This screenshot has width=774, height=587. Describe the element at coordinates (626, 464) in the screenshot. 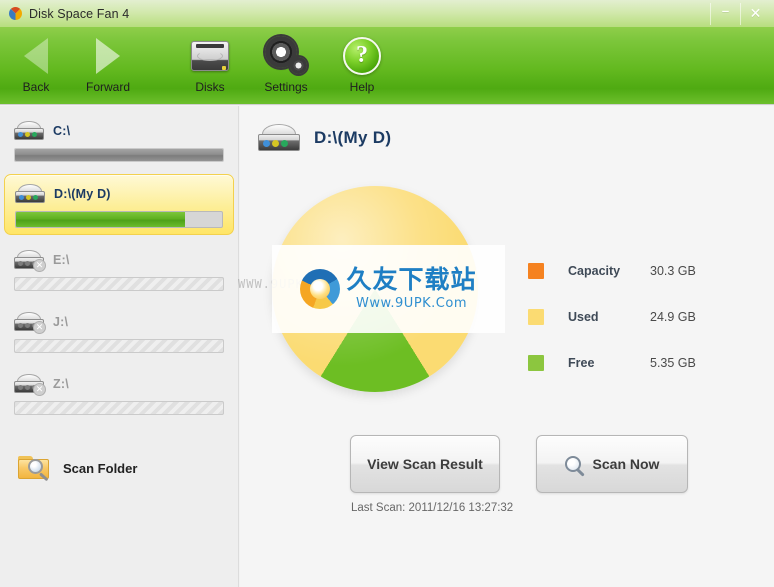

I see `scan-now-label: Scan Now` at that location.